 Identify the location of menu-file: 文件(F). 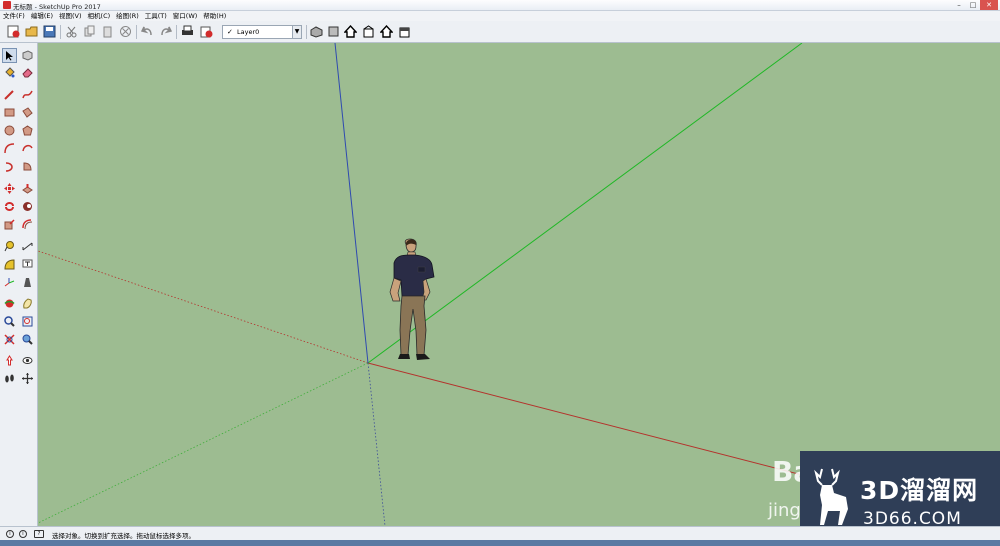
(14, 16).